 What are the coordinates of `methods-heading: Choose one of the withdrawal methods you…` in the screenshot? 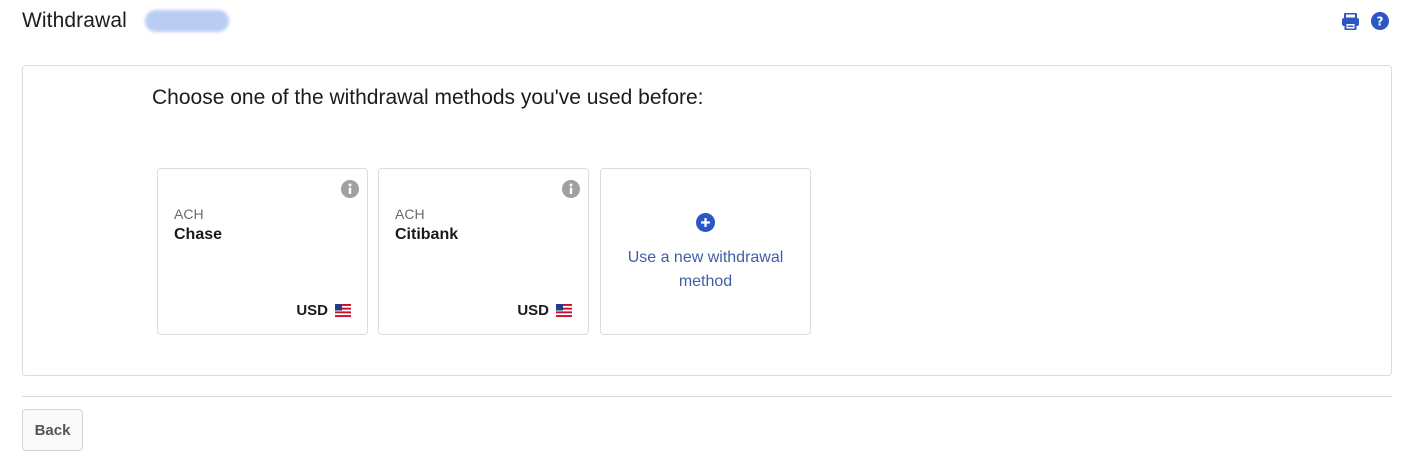 It's located at (428, 97).